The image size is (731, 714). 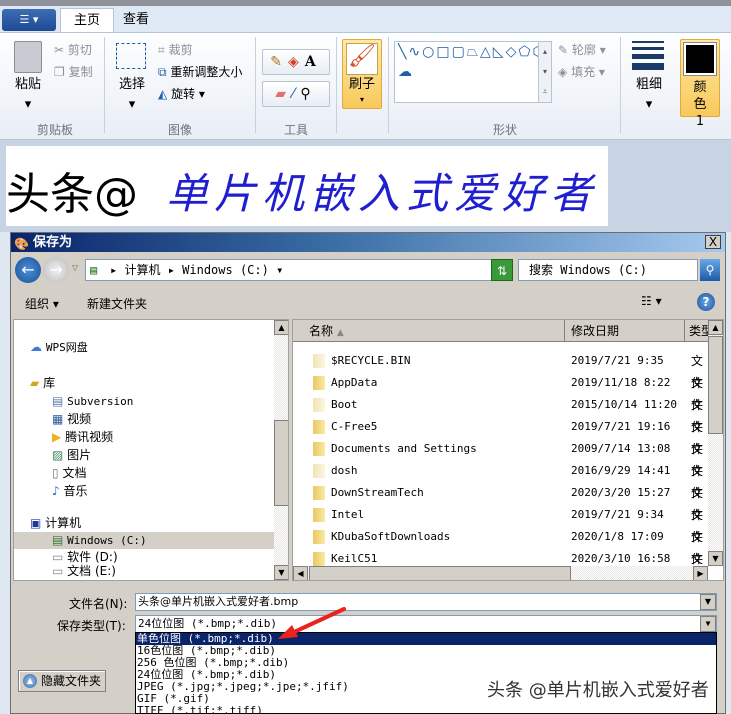 What do you see at coordinates (37, 304) in the screenshot?
I see `organize-label: 组织` at bounding box center [37, 304].